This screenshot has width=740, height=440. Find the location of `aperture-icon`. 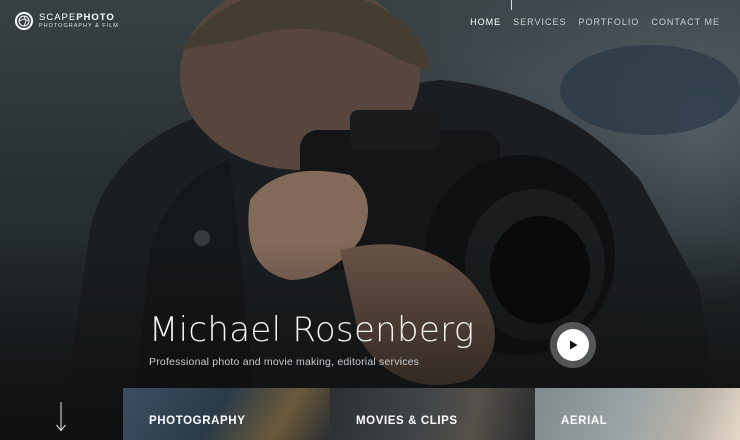

aperture-icon is located at coordinates (24, 21).